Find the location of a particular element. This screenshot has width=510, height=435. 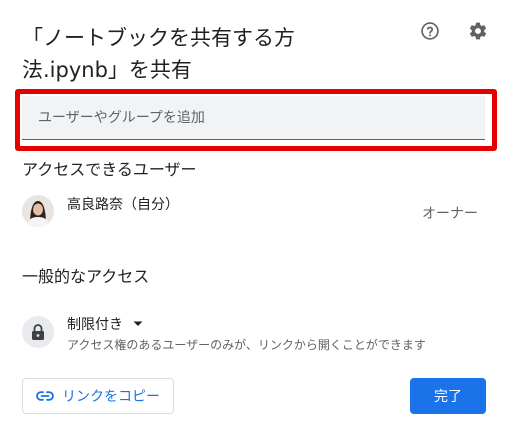

general-access-heading: 一般的なアクセス is located at coordinates (86, 276).